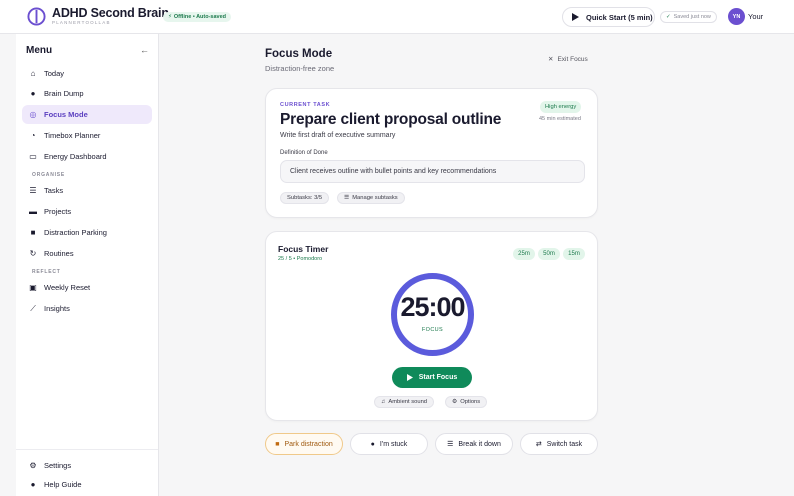  I want to click on battery-icon: ▭, so click(33, 156).